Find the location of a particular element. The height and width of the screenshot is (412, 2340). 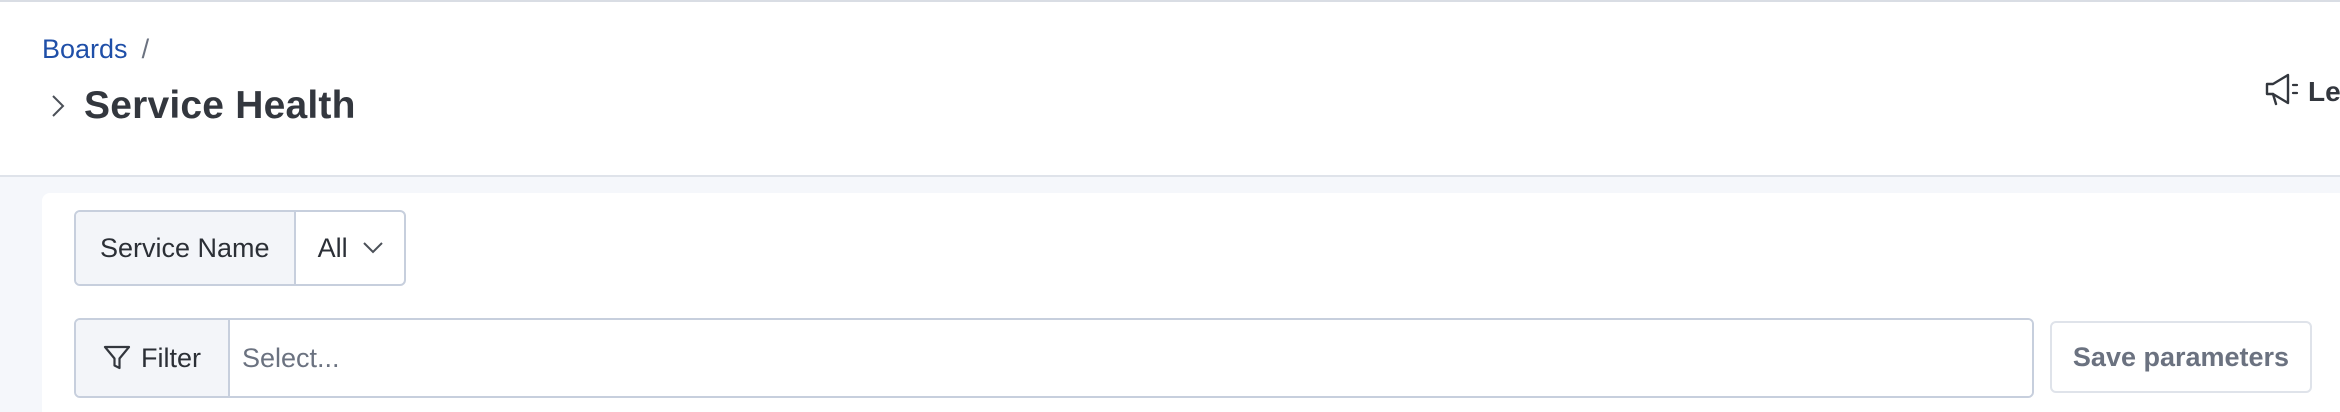

breadcrumb-boards-link: Boards is located at coordinates (85, 49).